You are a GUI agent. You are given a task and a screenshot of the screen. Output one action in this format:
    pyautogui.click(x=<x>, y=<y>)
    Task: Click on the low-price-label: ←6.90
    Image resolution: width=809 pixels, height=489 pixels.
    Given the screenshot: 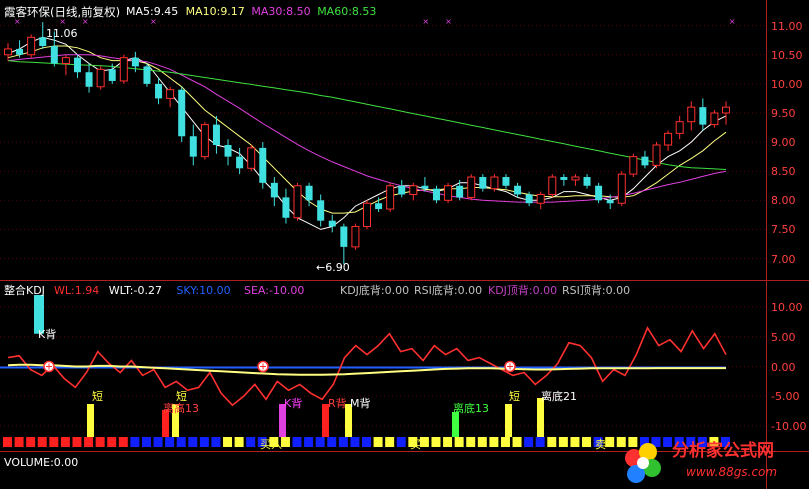 What is the action you would take?
    pyautogui.click(x=333, y=267)
    